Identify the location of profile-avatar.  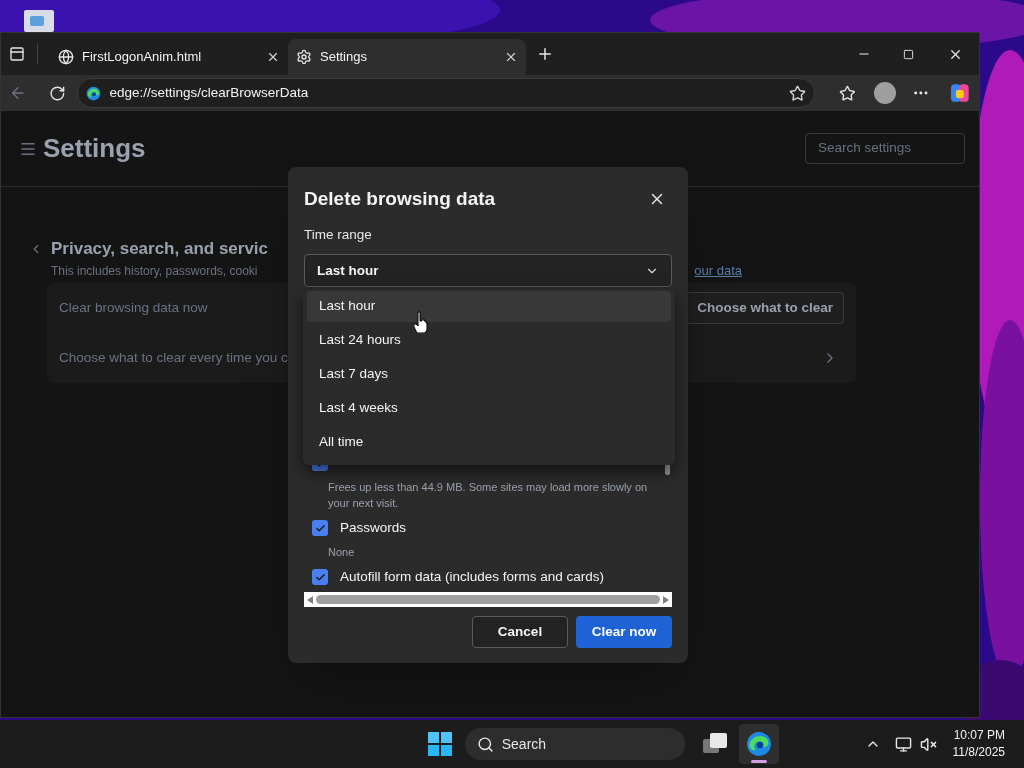
(885, 93).